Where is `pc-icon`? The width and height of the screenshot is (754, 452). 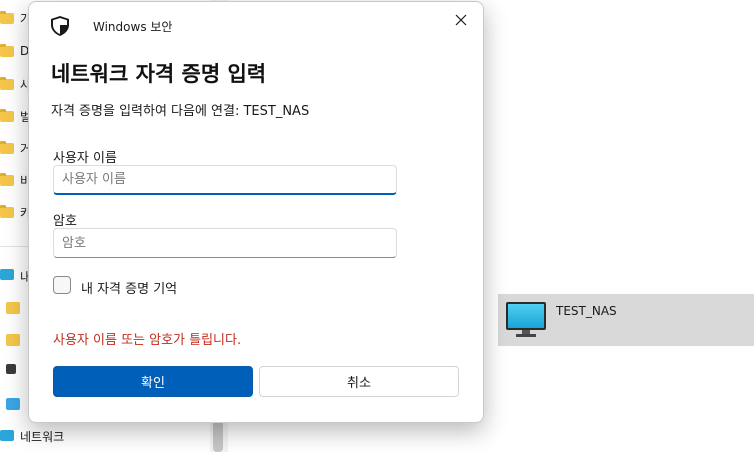 pc-icon is located at coordinates (7, 274).